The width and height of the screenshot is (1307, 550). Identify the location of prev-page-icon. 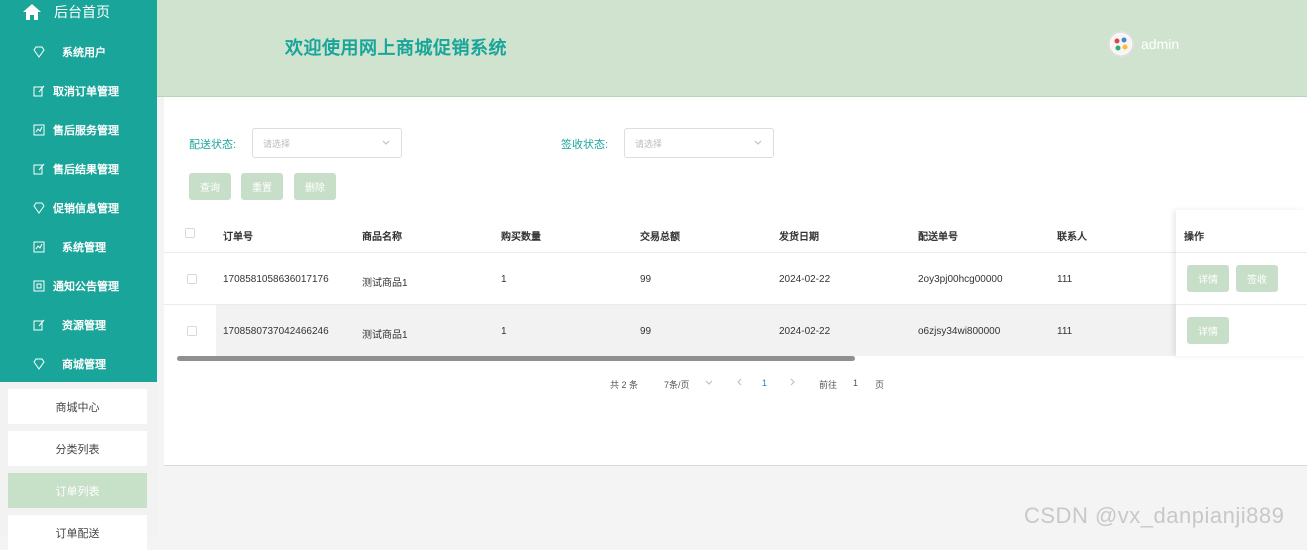
(740, 383).